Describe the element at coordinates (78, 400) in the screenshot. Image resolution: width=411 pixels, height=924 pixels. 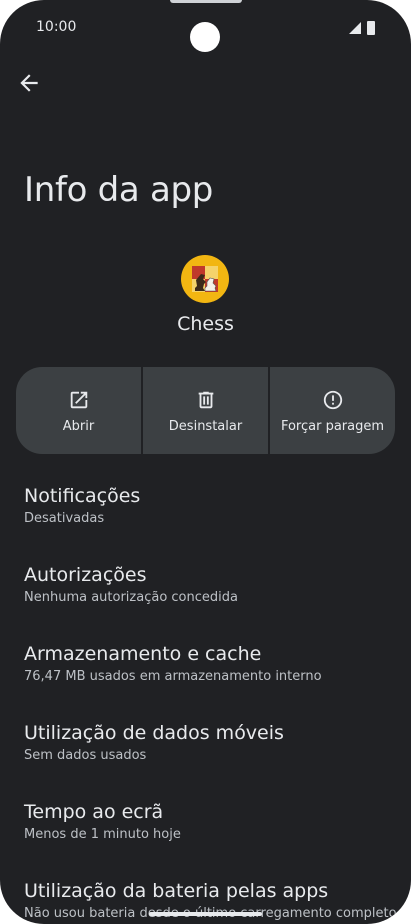
I see `open-in-new-icon` at that location.